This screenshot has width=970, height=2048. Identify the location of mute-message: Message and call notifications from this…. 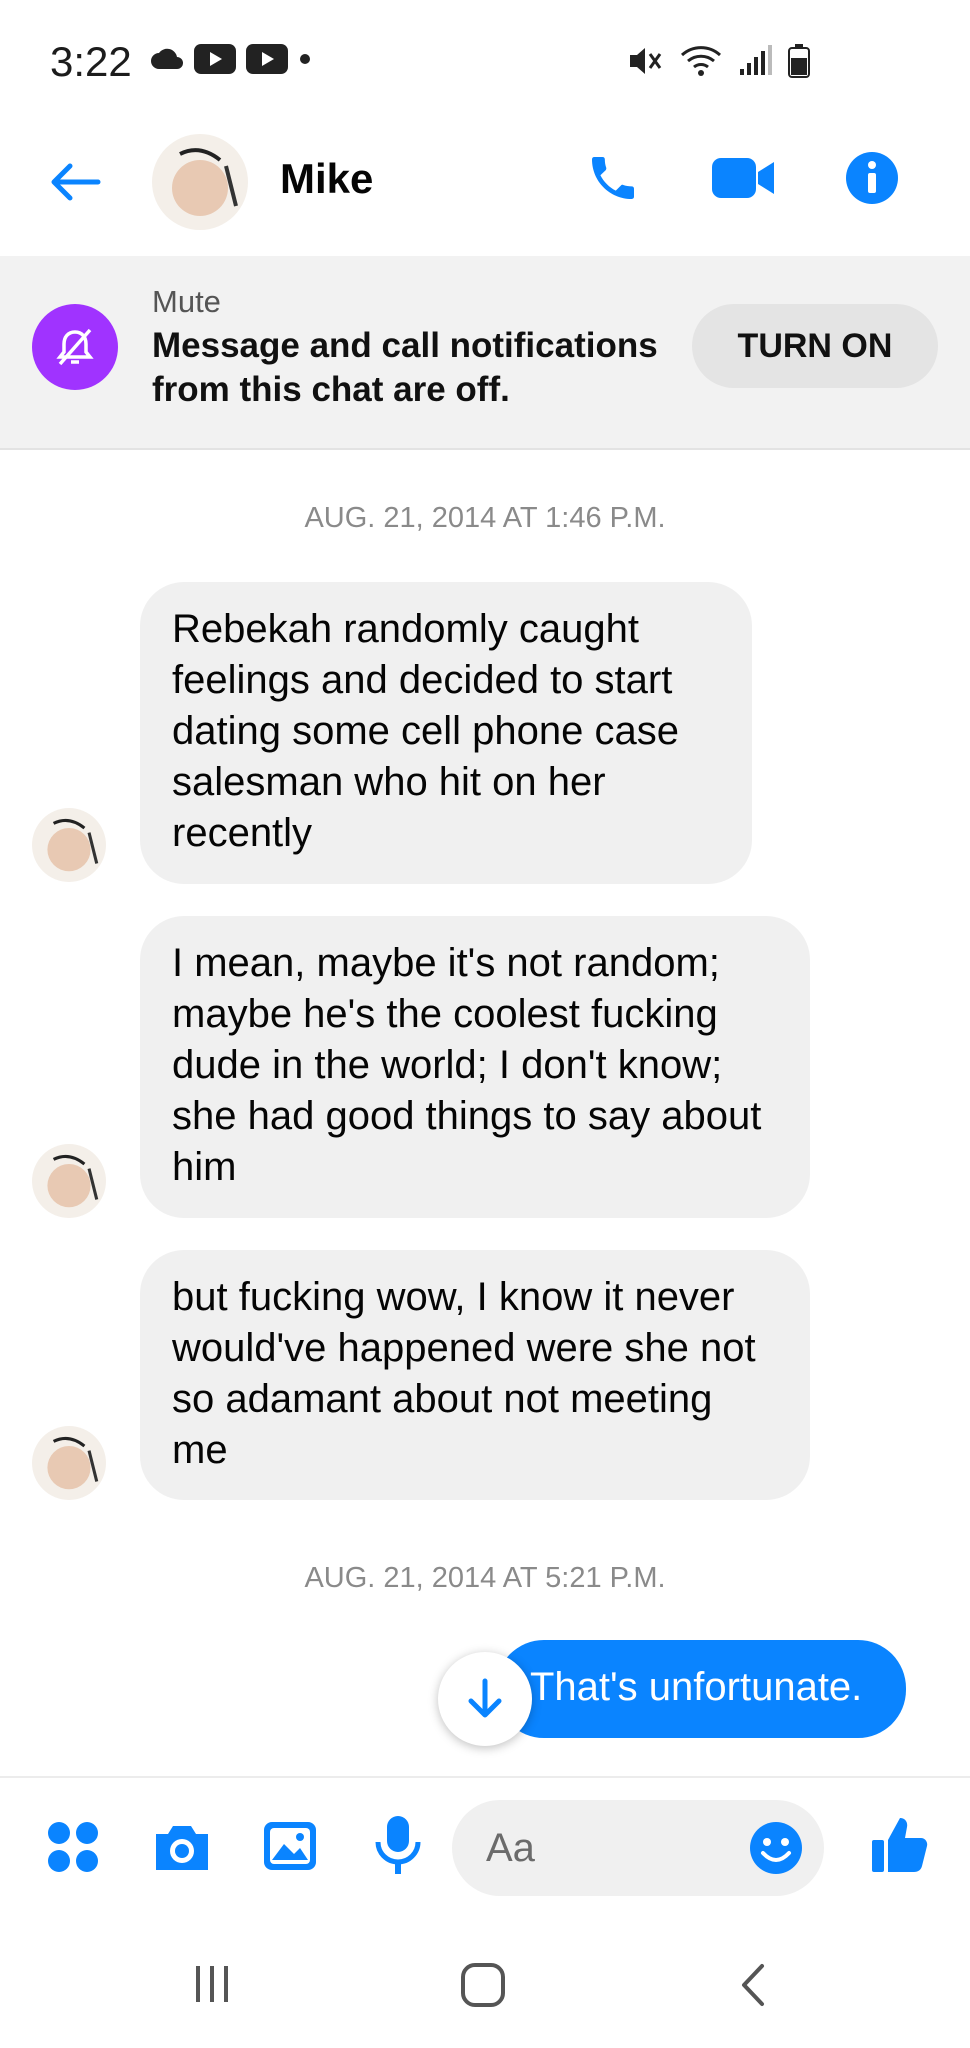
(405, 367).